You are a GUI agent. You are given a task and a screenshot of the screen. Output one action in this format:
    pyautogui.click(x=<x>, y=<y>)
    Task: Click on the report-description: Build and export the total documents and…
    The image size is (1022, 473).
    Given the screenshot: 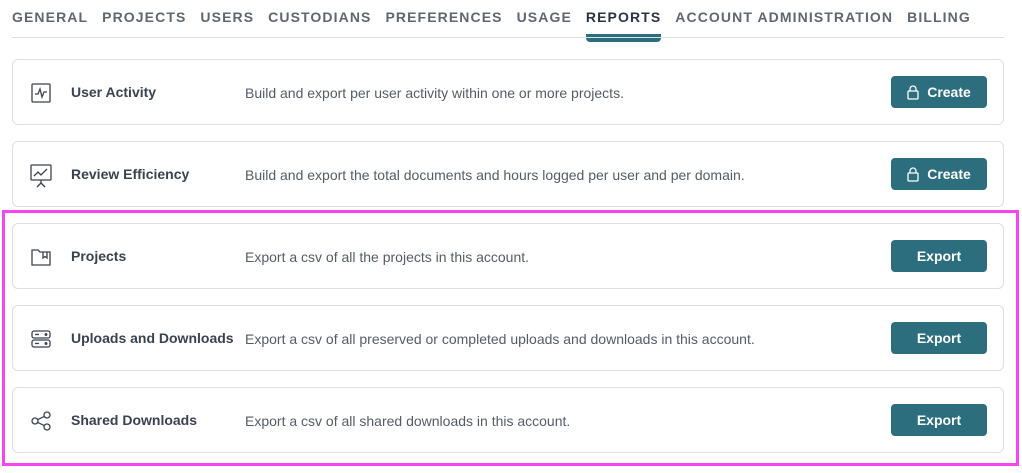 What is the action you would take?
    pyautogui.click(x=495, y=175)
    